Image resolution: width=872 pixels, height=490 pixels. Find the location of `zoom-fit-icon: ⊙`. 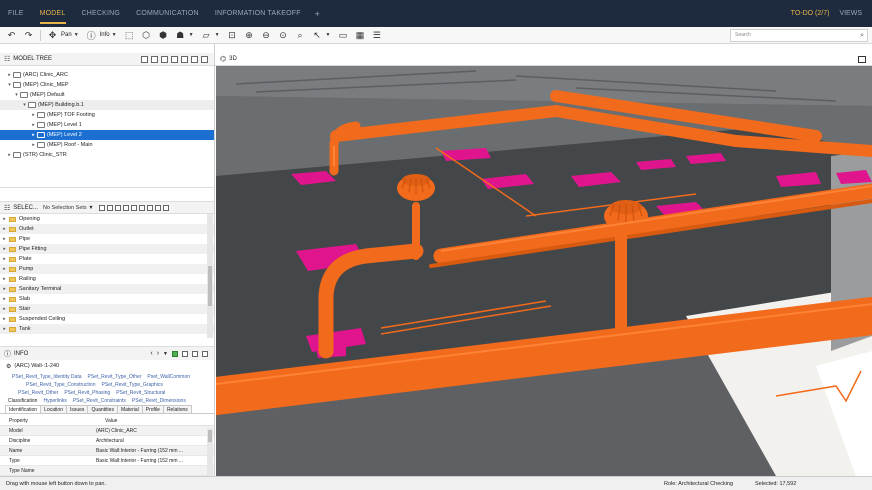

zoom-fit-icon: ⊙ is located at coordinates (283, 35).